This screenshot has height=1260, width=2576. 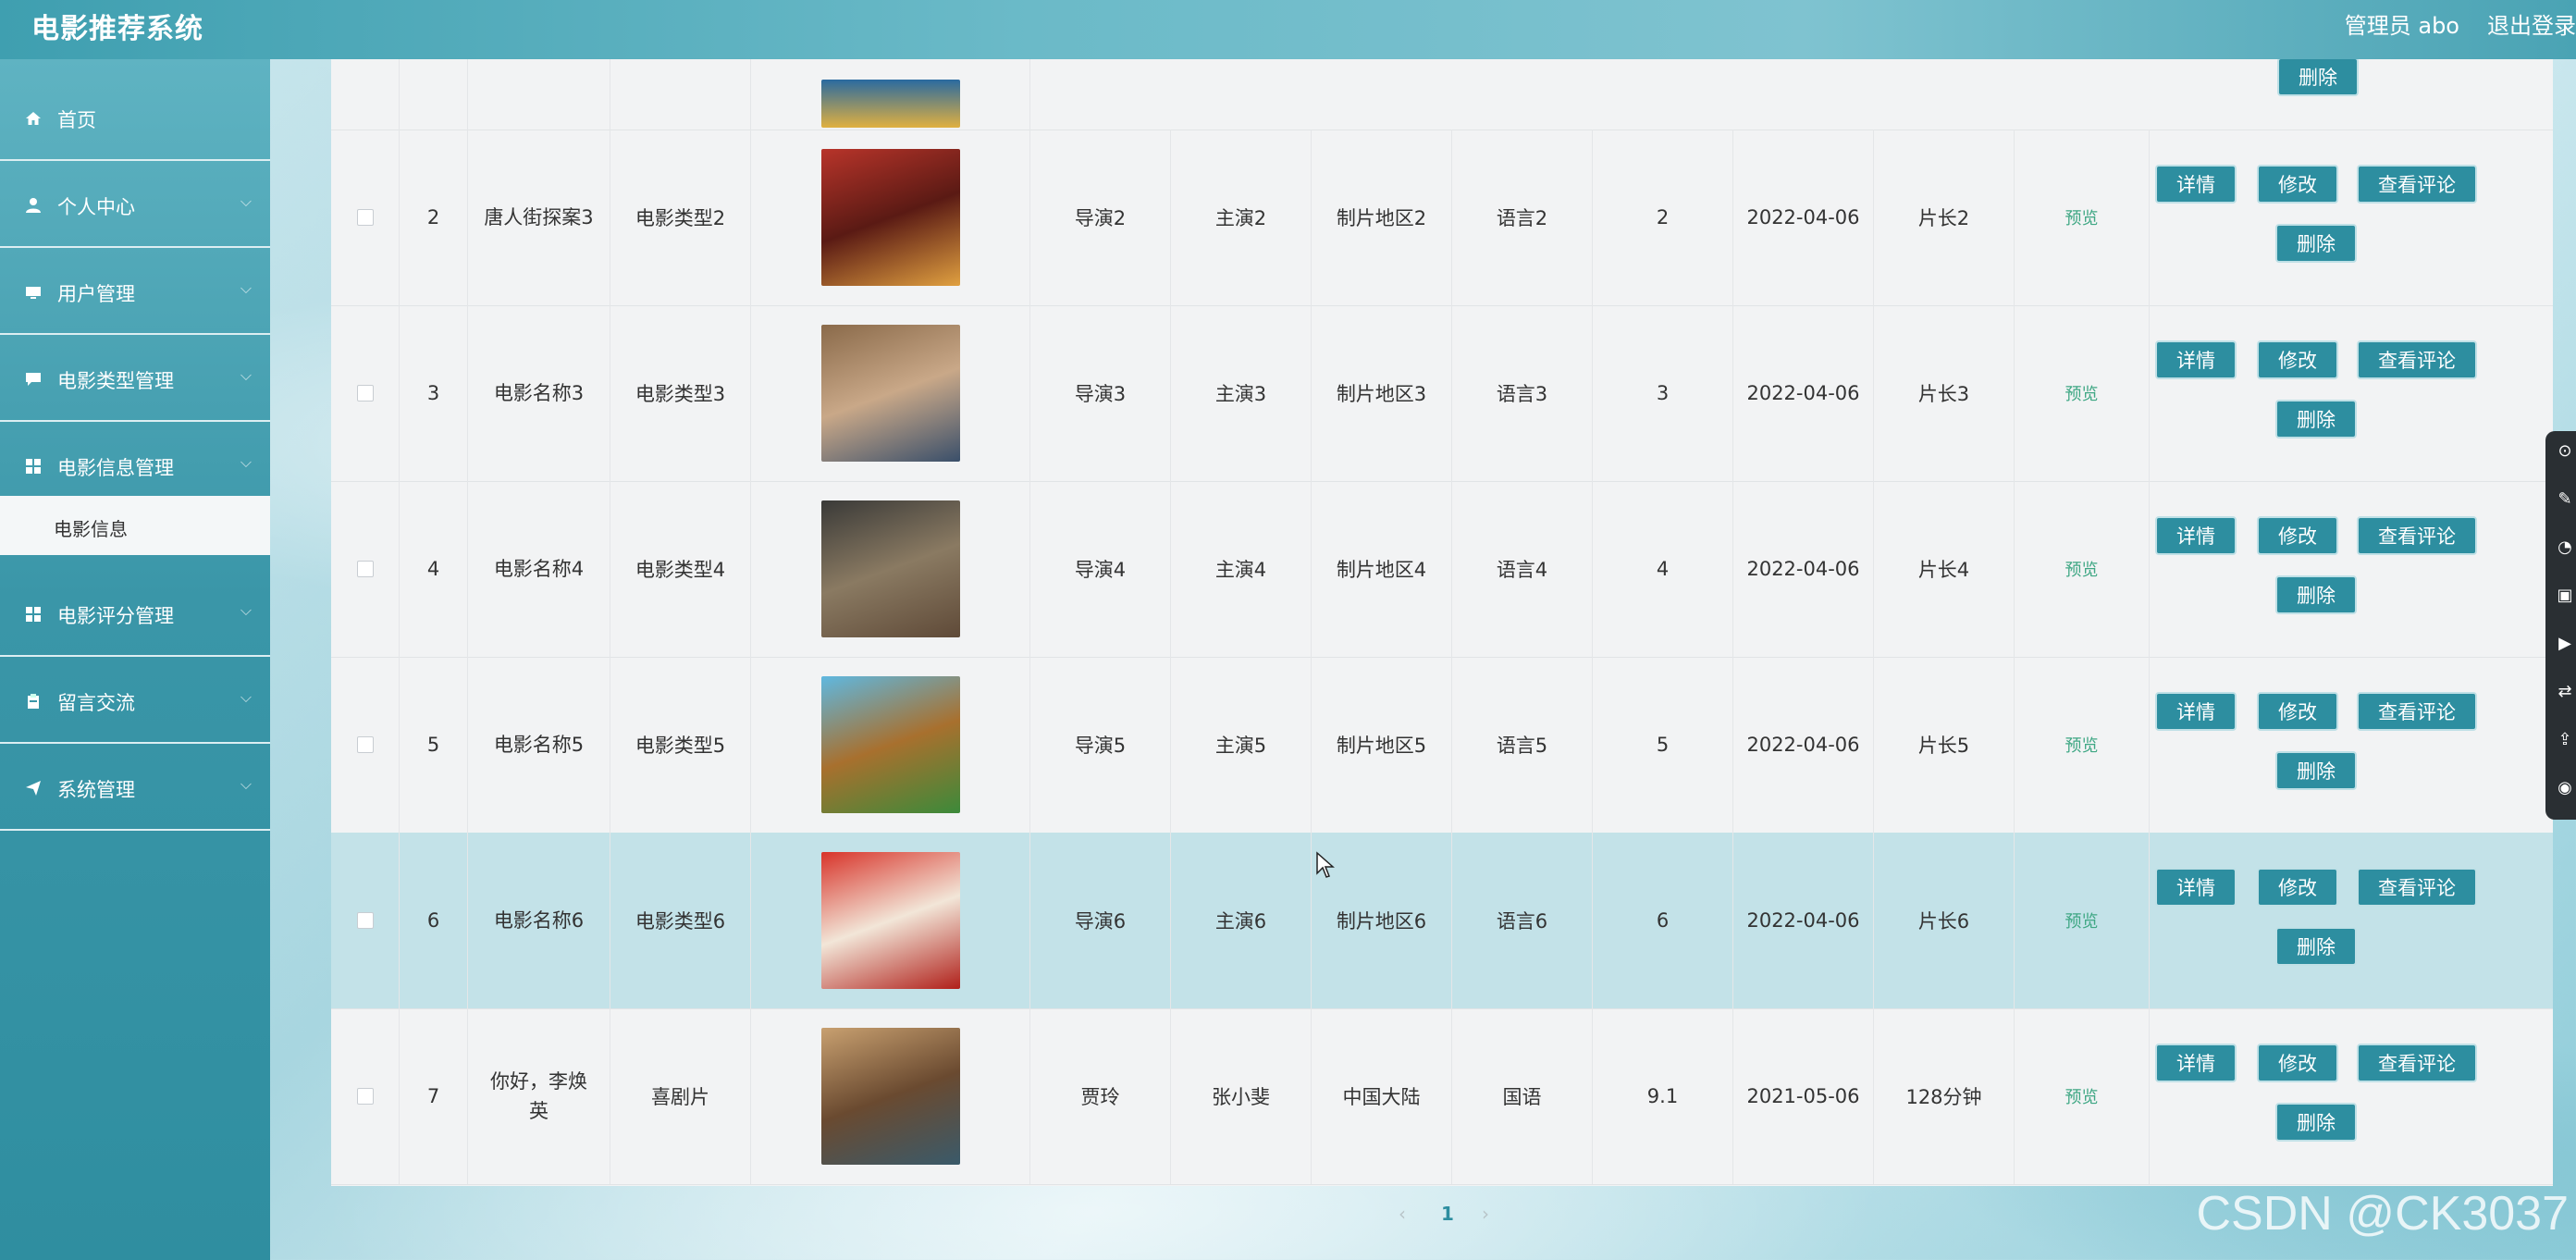 I want to click on sidebar-item-home: 首页, so click(x=135, y=118).